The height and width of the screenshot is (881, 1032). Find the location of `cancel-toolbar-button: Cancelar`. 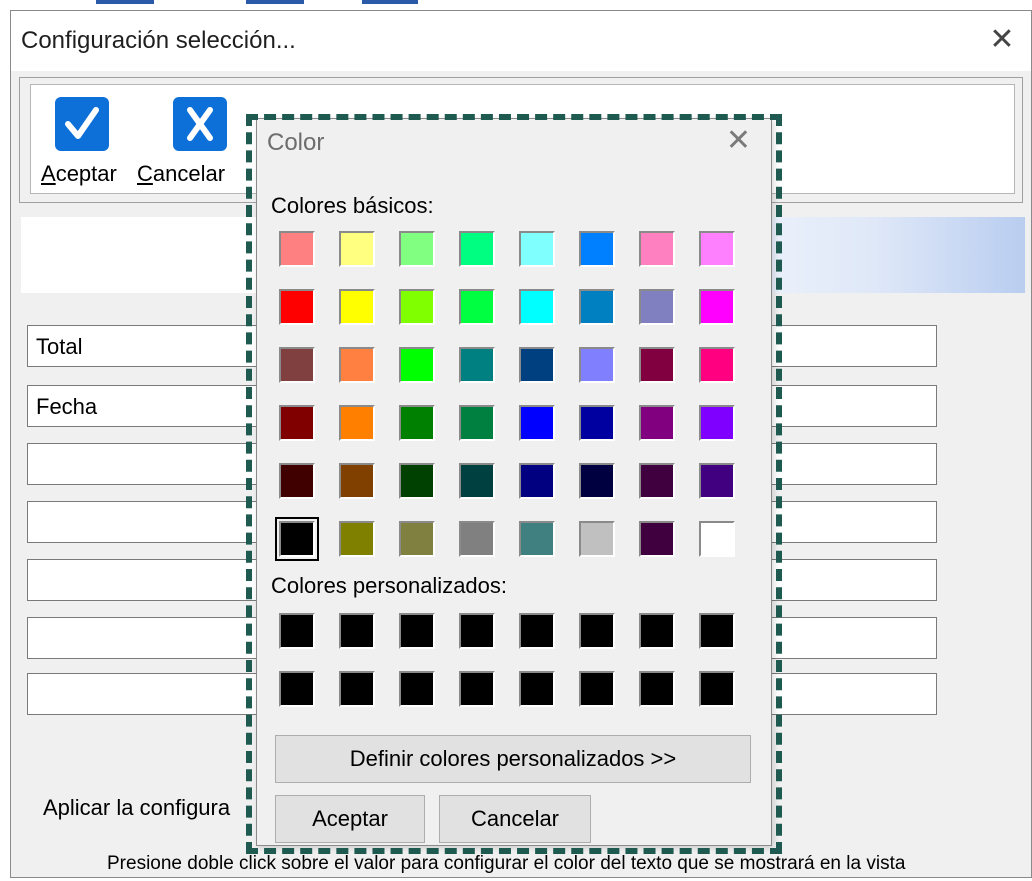

cancel-toolbar-button: Cancelar is located at coordinates (202, 139).